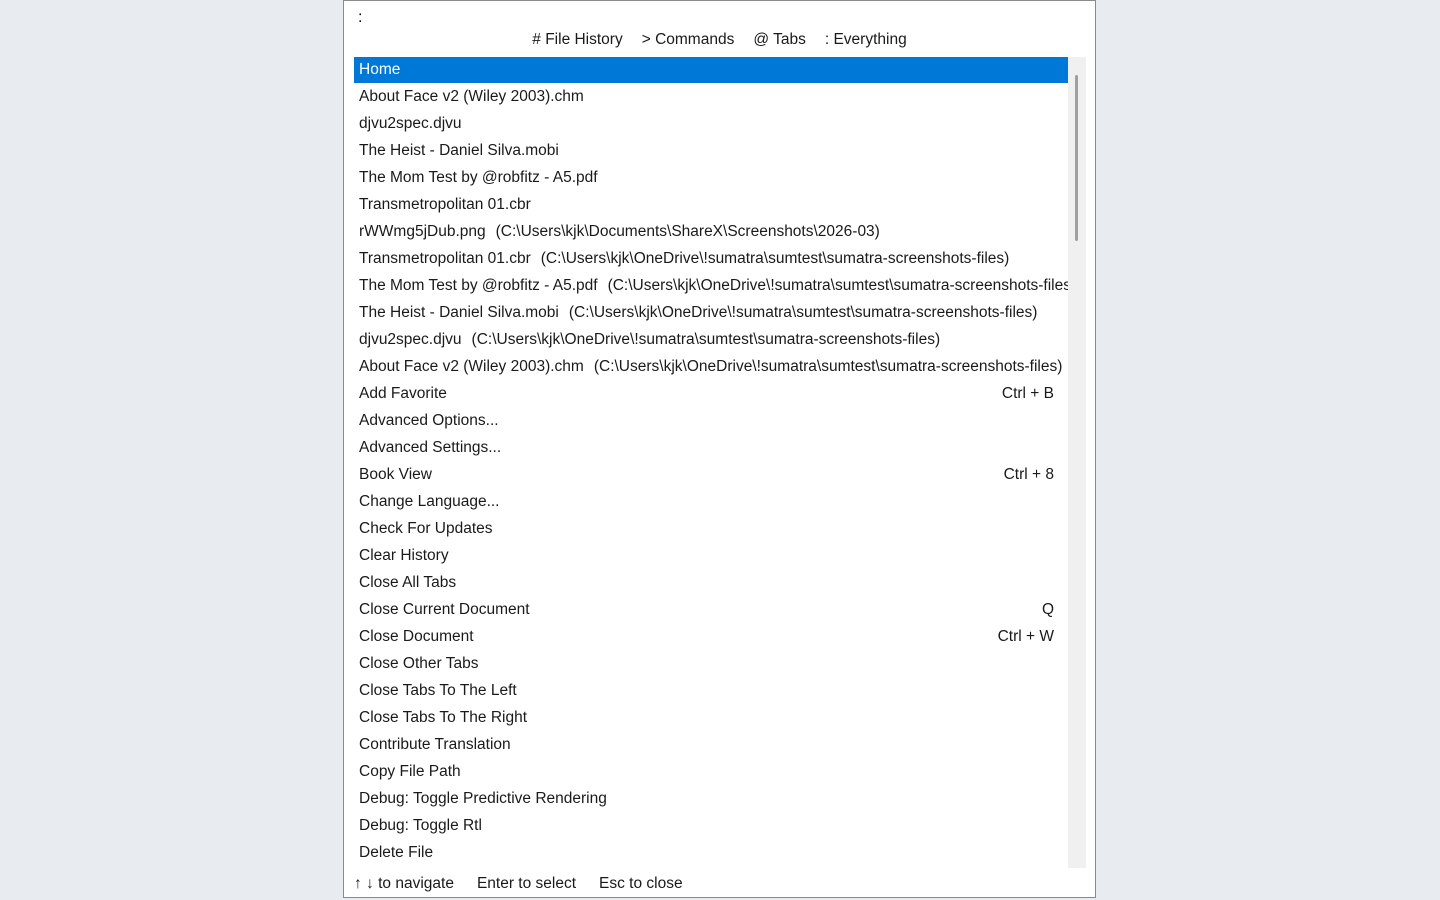 The image size is (1440, 900). I want to click on list-item-label: Close Tabs To The Right, so click(443, 717).